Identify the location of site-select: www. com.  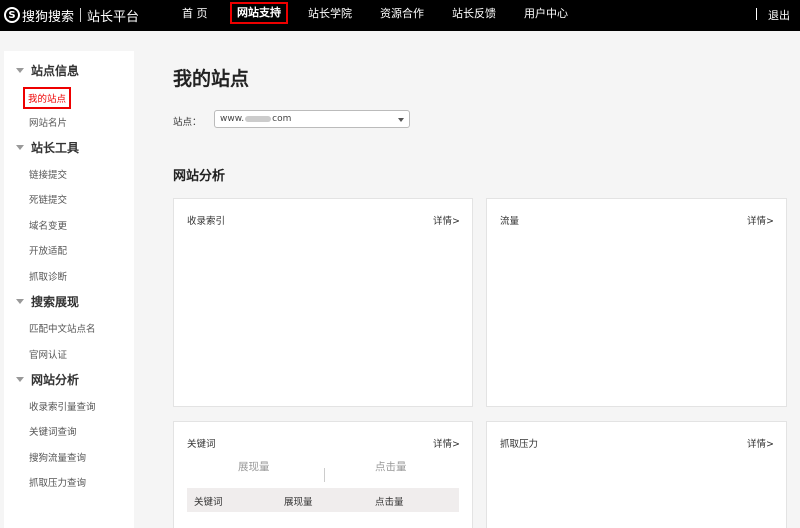
(312, 119).